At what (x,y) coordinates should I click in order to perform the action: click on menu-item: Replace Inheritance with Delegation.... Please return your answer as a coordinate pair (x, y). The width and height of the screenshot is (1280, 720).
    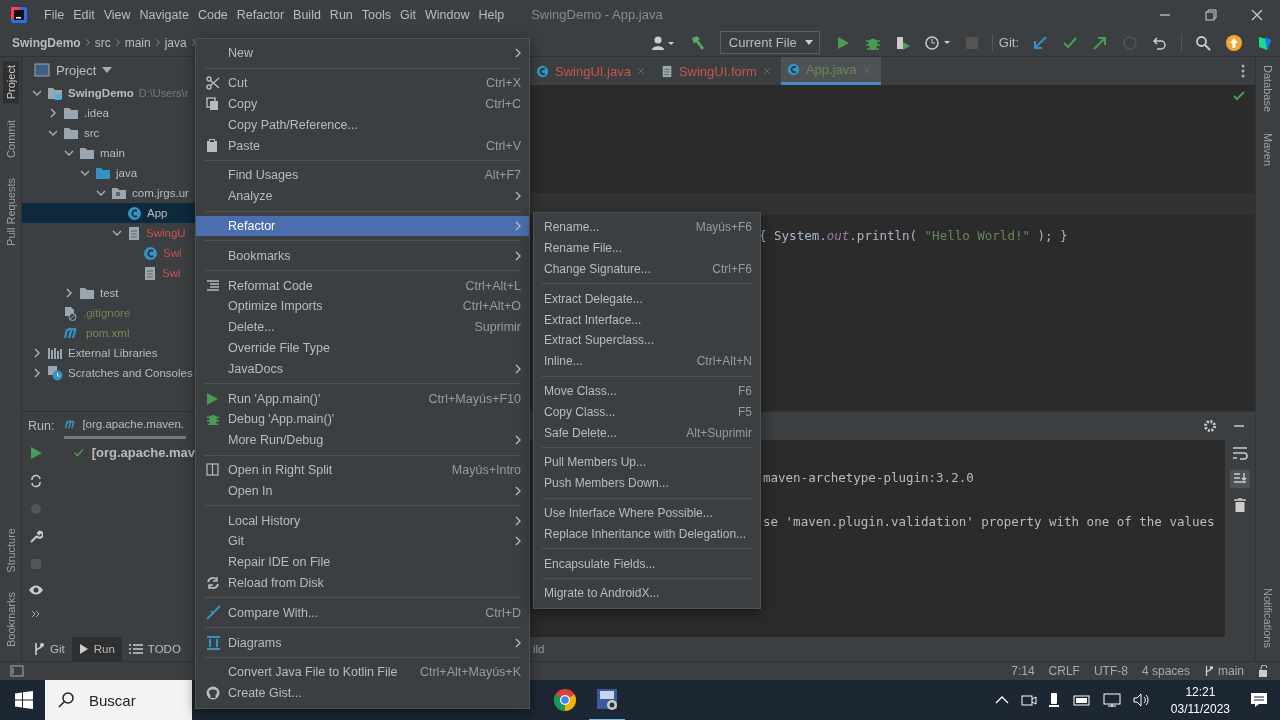
    Looking at the image, I should click on (647, 534).